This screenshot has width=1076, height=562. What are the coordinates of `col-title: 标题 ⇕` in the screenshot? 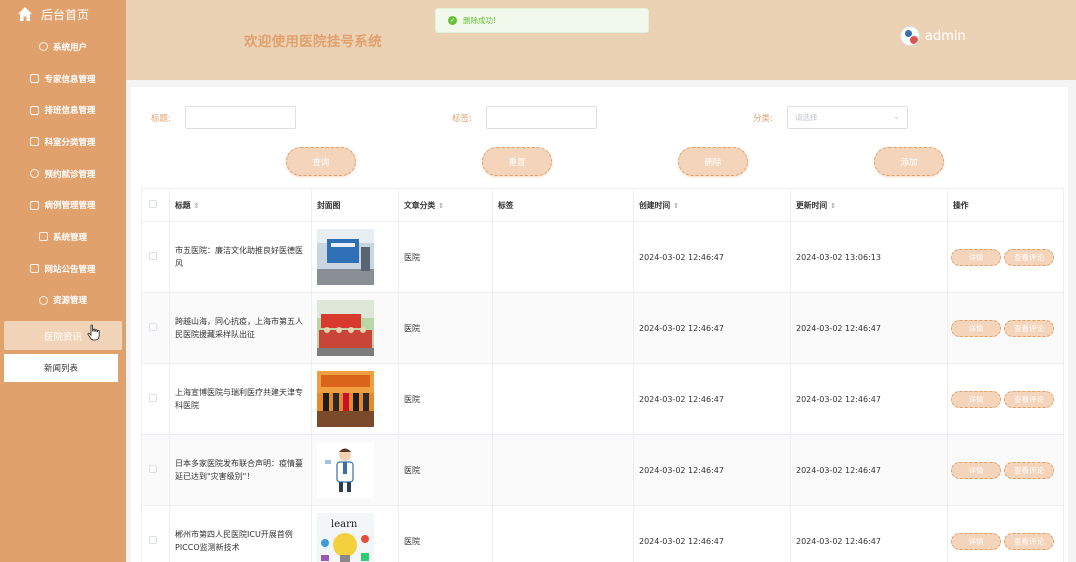 It's located at (240, 205).